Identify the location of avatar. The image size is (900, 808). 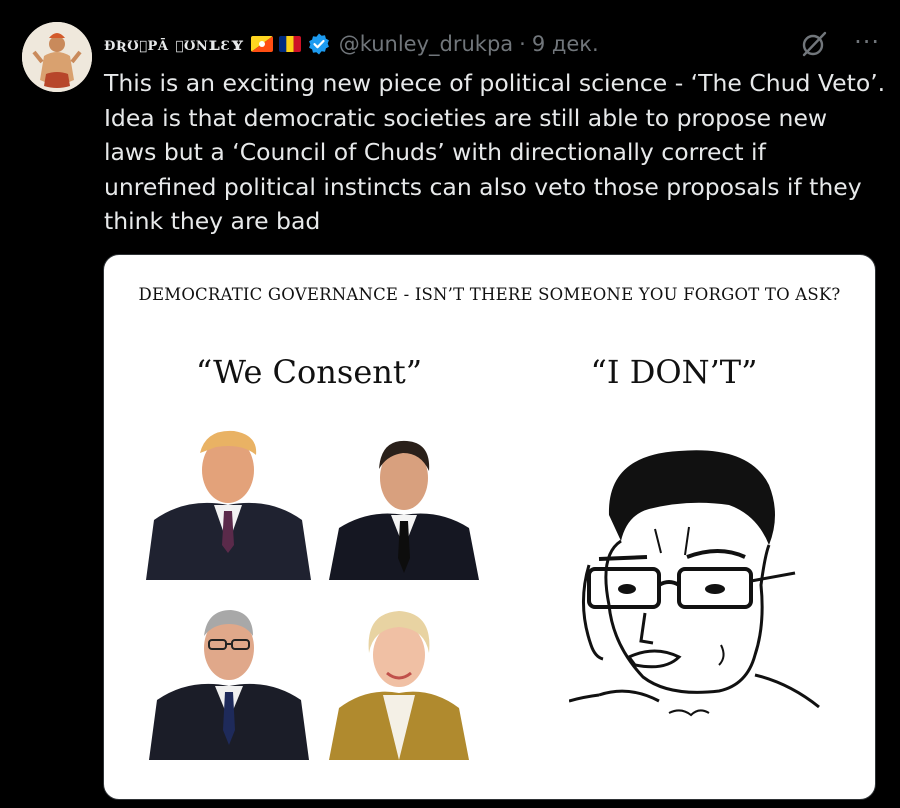
(57, 57).